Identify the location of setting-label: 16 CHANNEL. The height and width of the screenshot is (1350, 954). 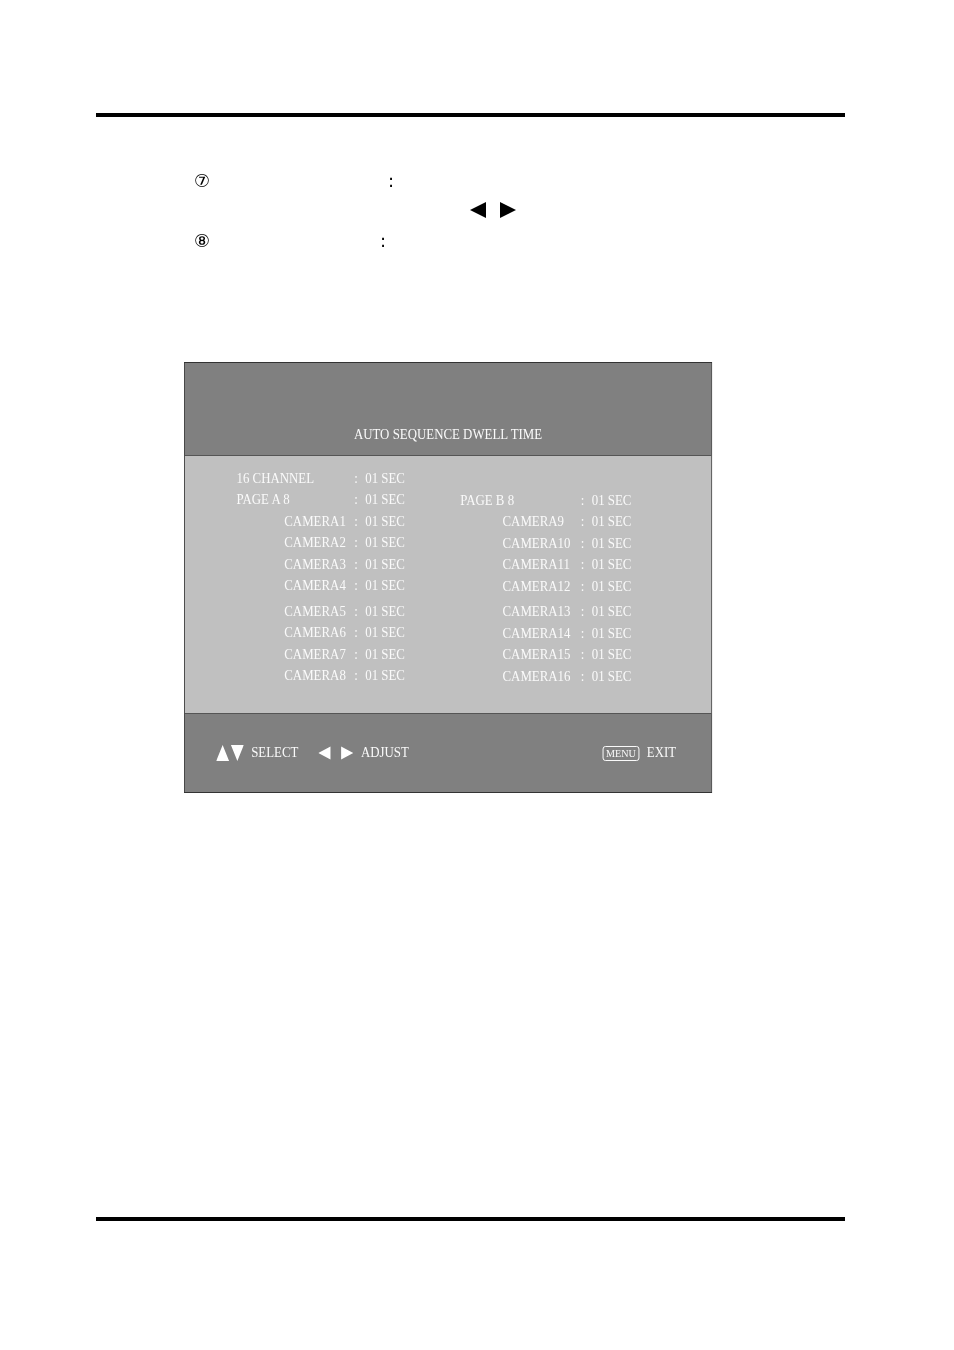
(276, 478).